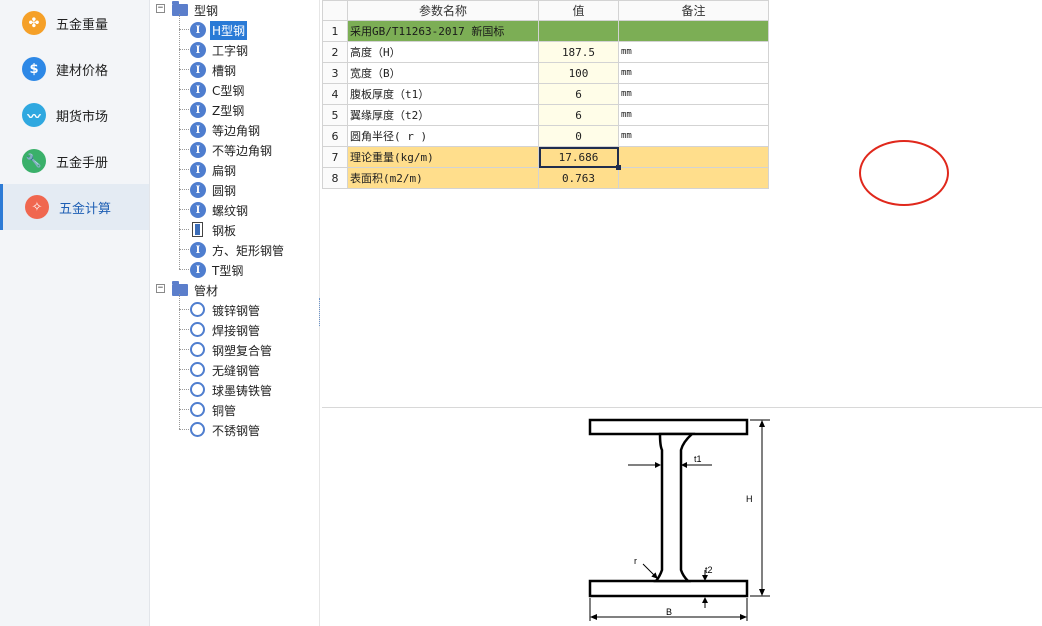  I want to click on tree-group-label: 型钢, so click(206, 10).